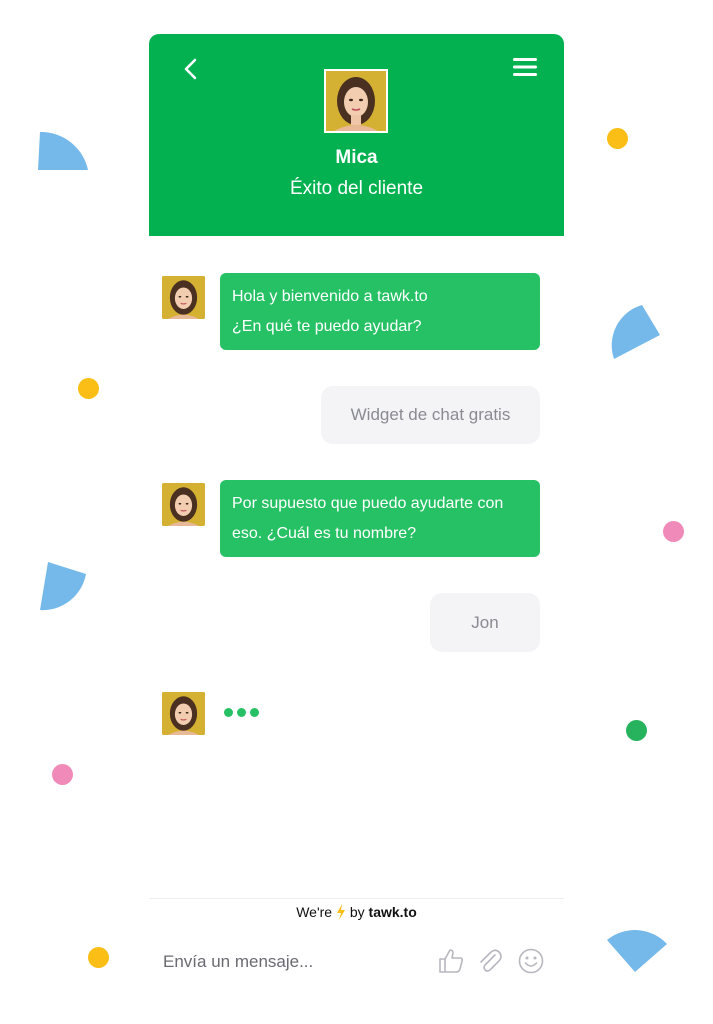 The image size is (713, 1024). What do you see at coordinates (636, 730) in the screenshot?
I see `decor-green-dot` at bounding box center [636, 730].